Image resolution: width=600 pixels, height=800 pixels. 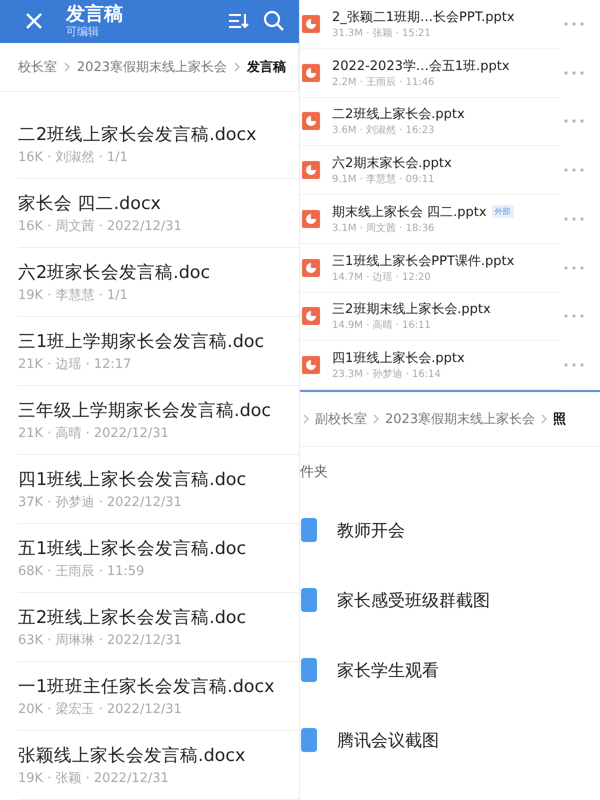 What do you see at coordinates (73, 295) in the screenshot?
I see `file-meta: 19K · 李慧慧 · 1/1` at bounding box center [73, 295].